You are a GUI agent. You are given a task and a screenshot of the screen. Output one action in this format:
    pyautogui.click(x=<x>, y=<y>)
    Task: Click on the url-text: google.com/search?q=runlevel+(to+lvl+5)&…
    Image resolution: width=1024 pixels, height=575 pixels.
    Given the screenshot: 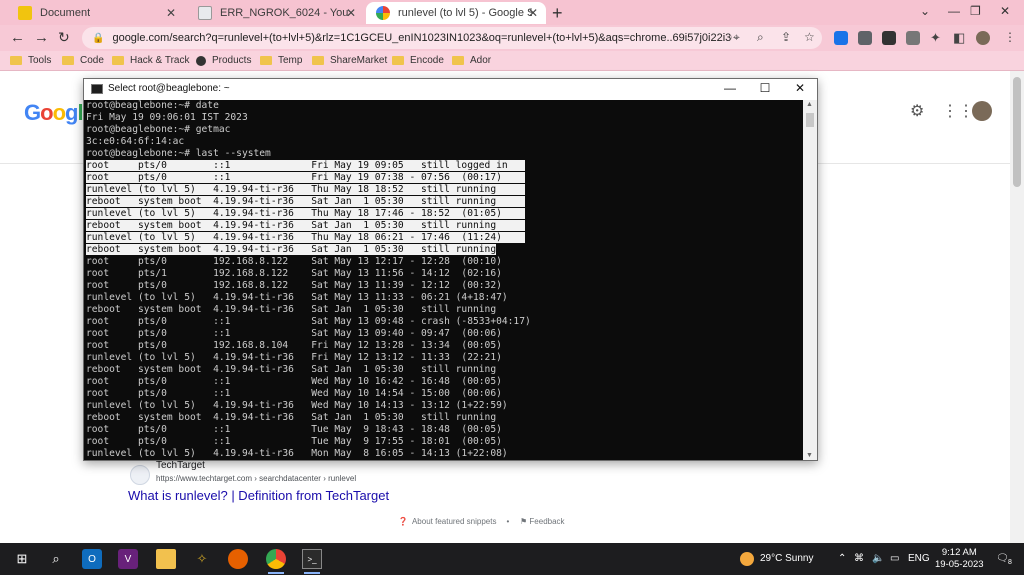 What is the action you would take?
    pyautogui.click(x=422, y=38)
    